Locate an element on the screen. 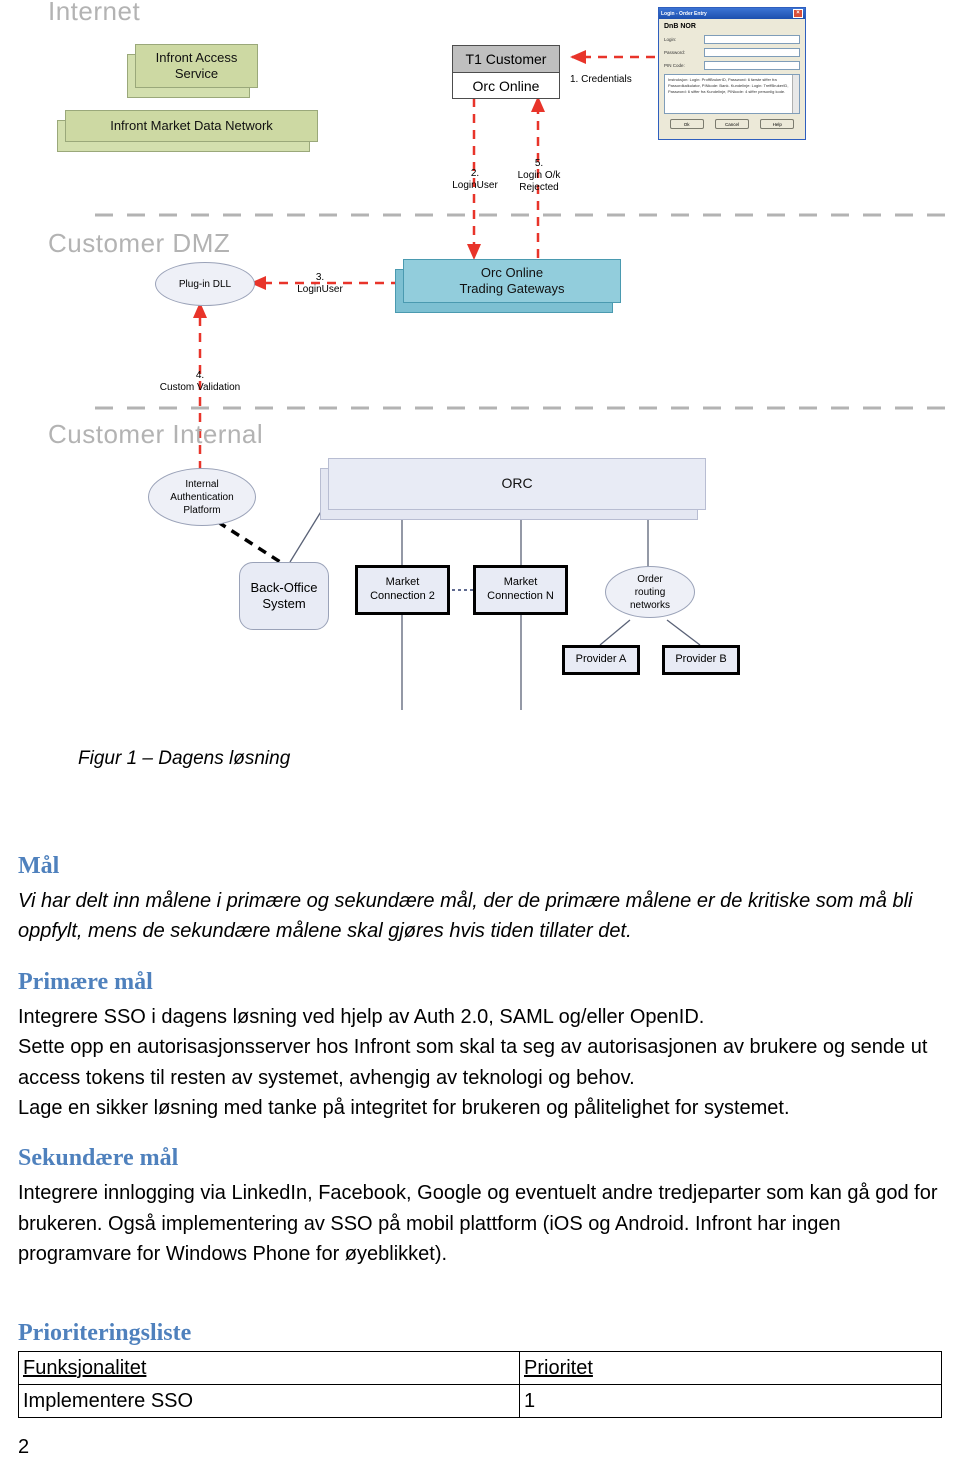 This screenshot has width=960, height=1480. dialog-button-row: Ok Cancel Help is located at coordinates (732, 124).